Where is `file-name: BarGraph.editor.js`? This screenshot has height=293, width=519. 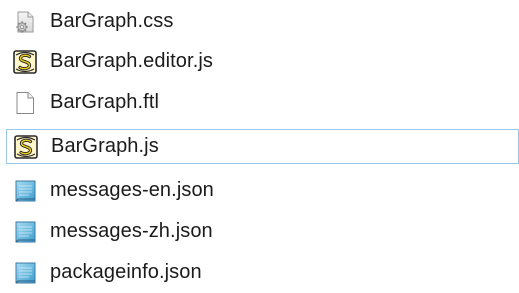 file-name: BarGraph.editor.js is located at coordinates (131, 61).